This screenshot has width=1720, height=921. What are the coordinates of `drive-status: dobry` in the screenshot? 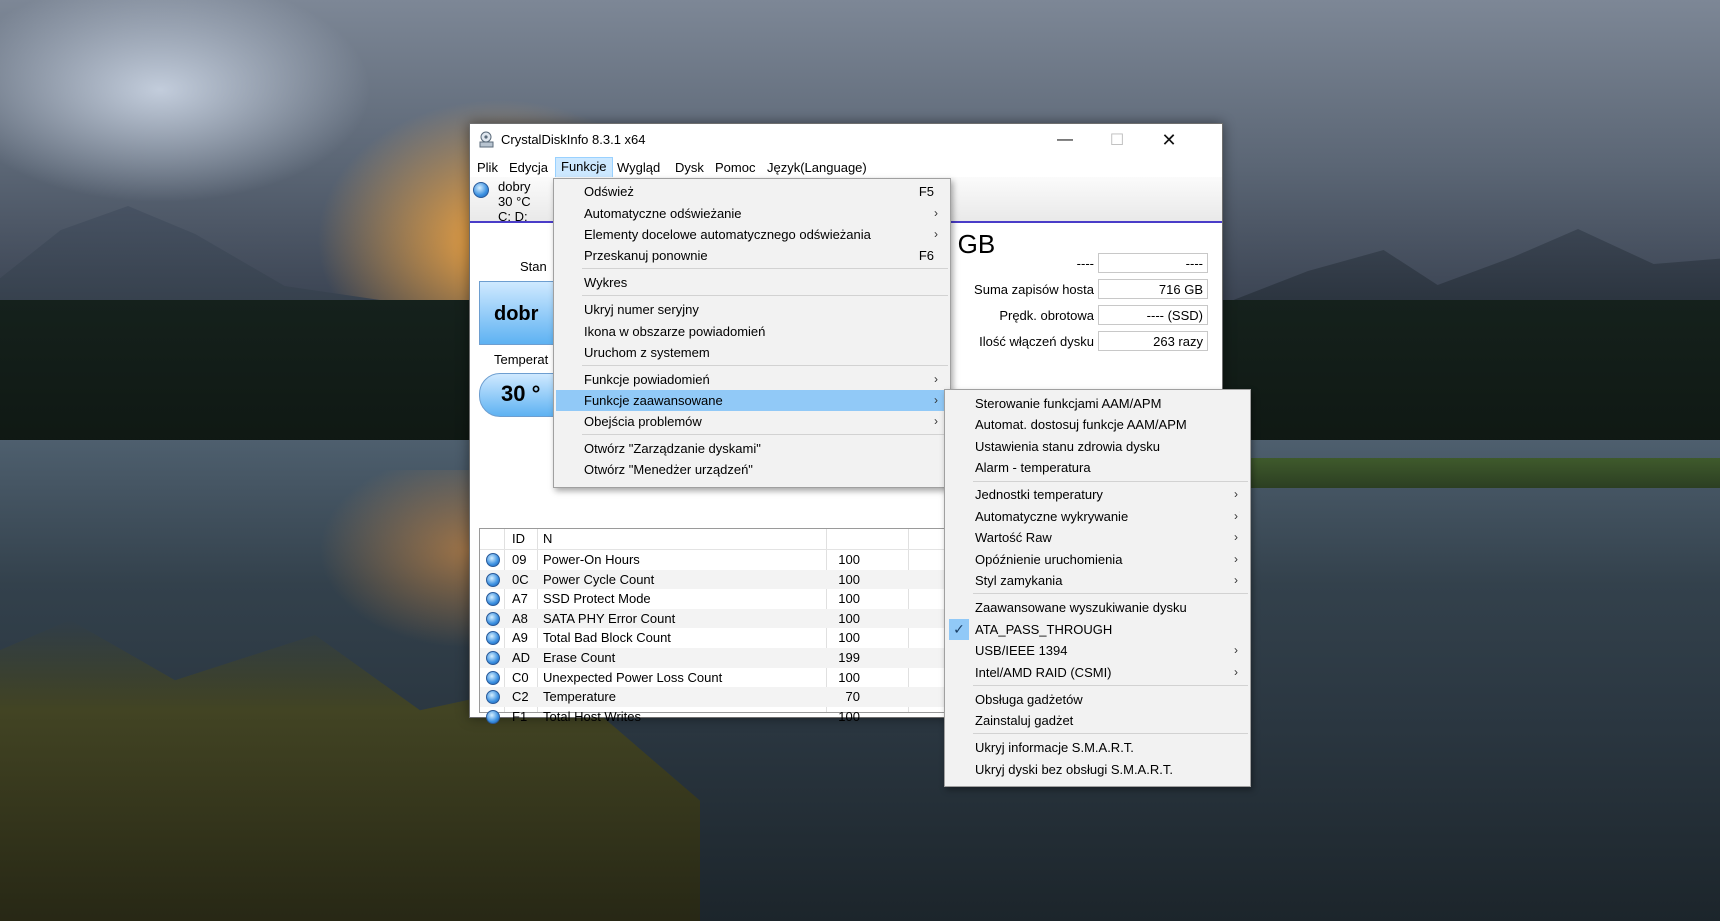 It's located at (514, 186).